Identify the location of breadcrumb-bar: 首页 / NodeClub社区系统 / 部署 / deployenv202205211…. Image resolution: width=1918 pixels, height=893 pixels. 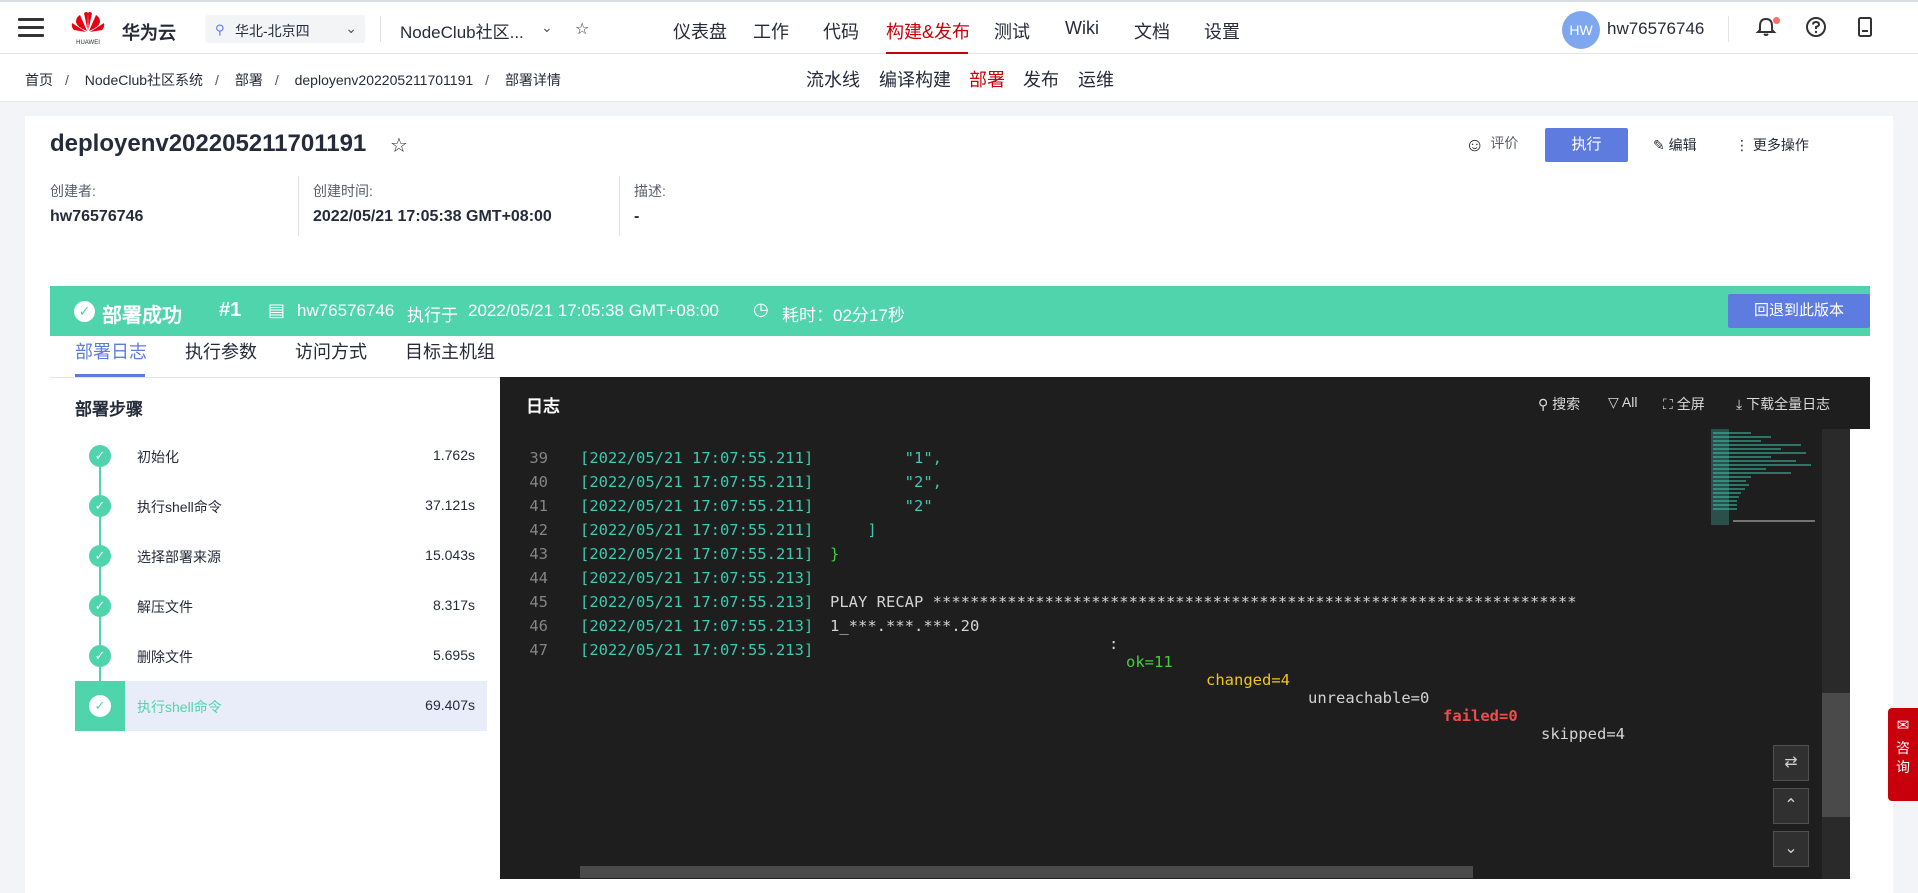
(959, 78).